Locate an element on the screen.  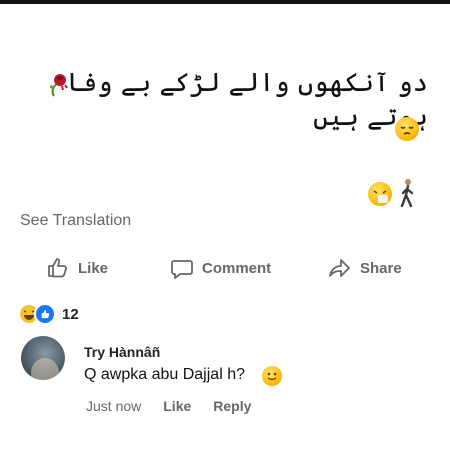
pensive-face-emoji-icon is located at coordinates (407, 129).